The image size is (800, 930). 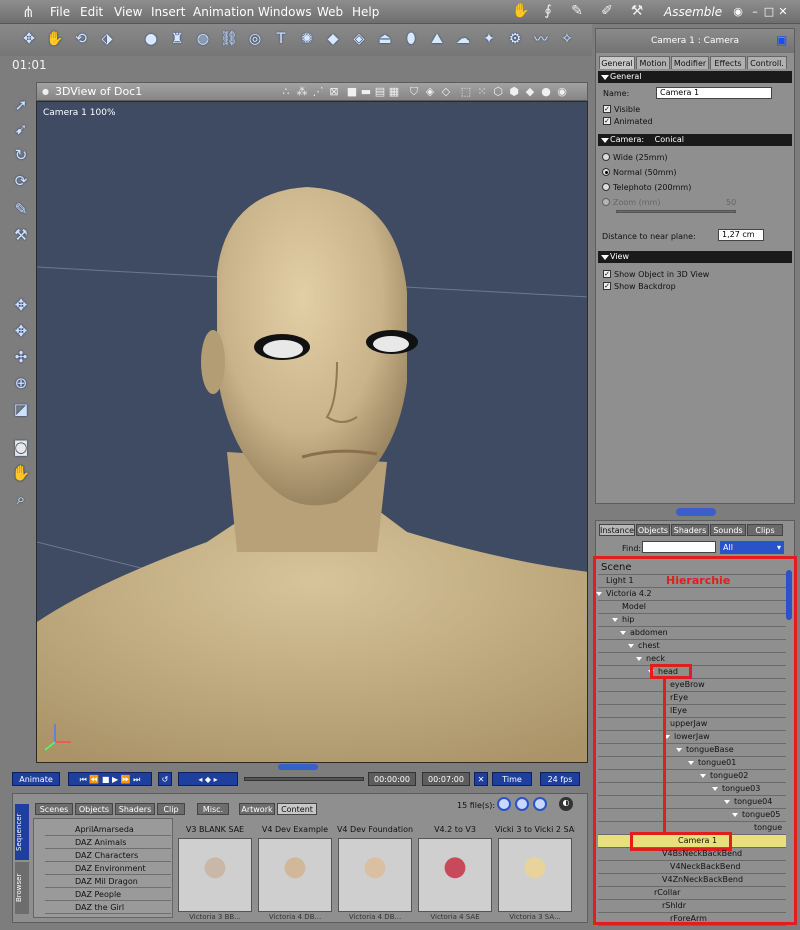 I want to click on pose-room-icon: ∮, so click(x=548, y=12).